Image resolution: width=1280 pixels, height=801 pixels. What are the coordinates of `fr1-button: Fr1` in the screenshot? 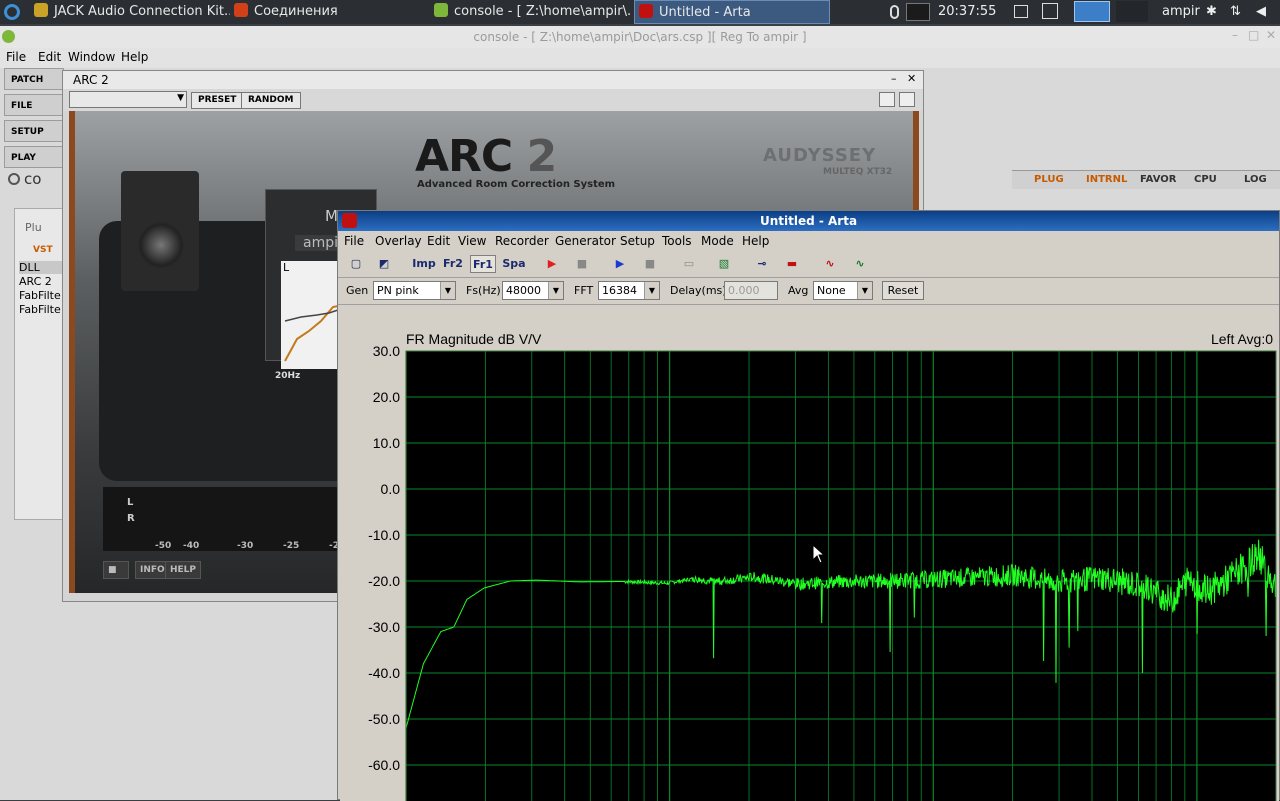 It's located at (483, 264).